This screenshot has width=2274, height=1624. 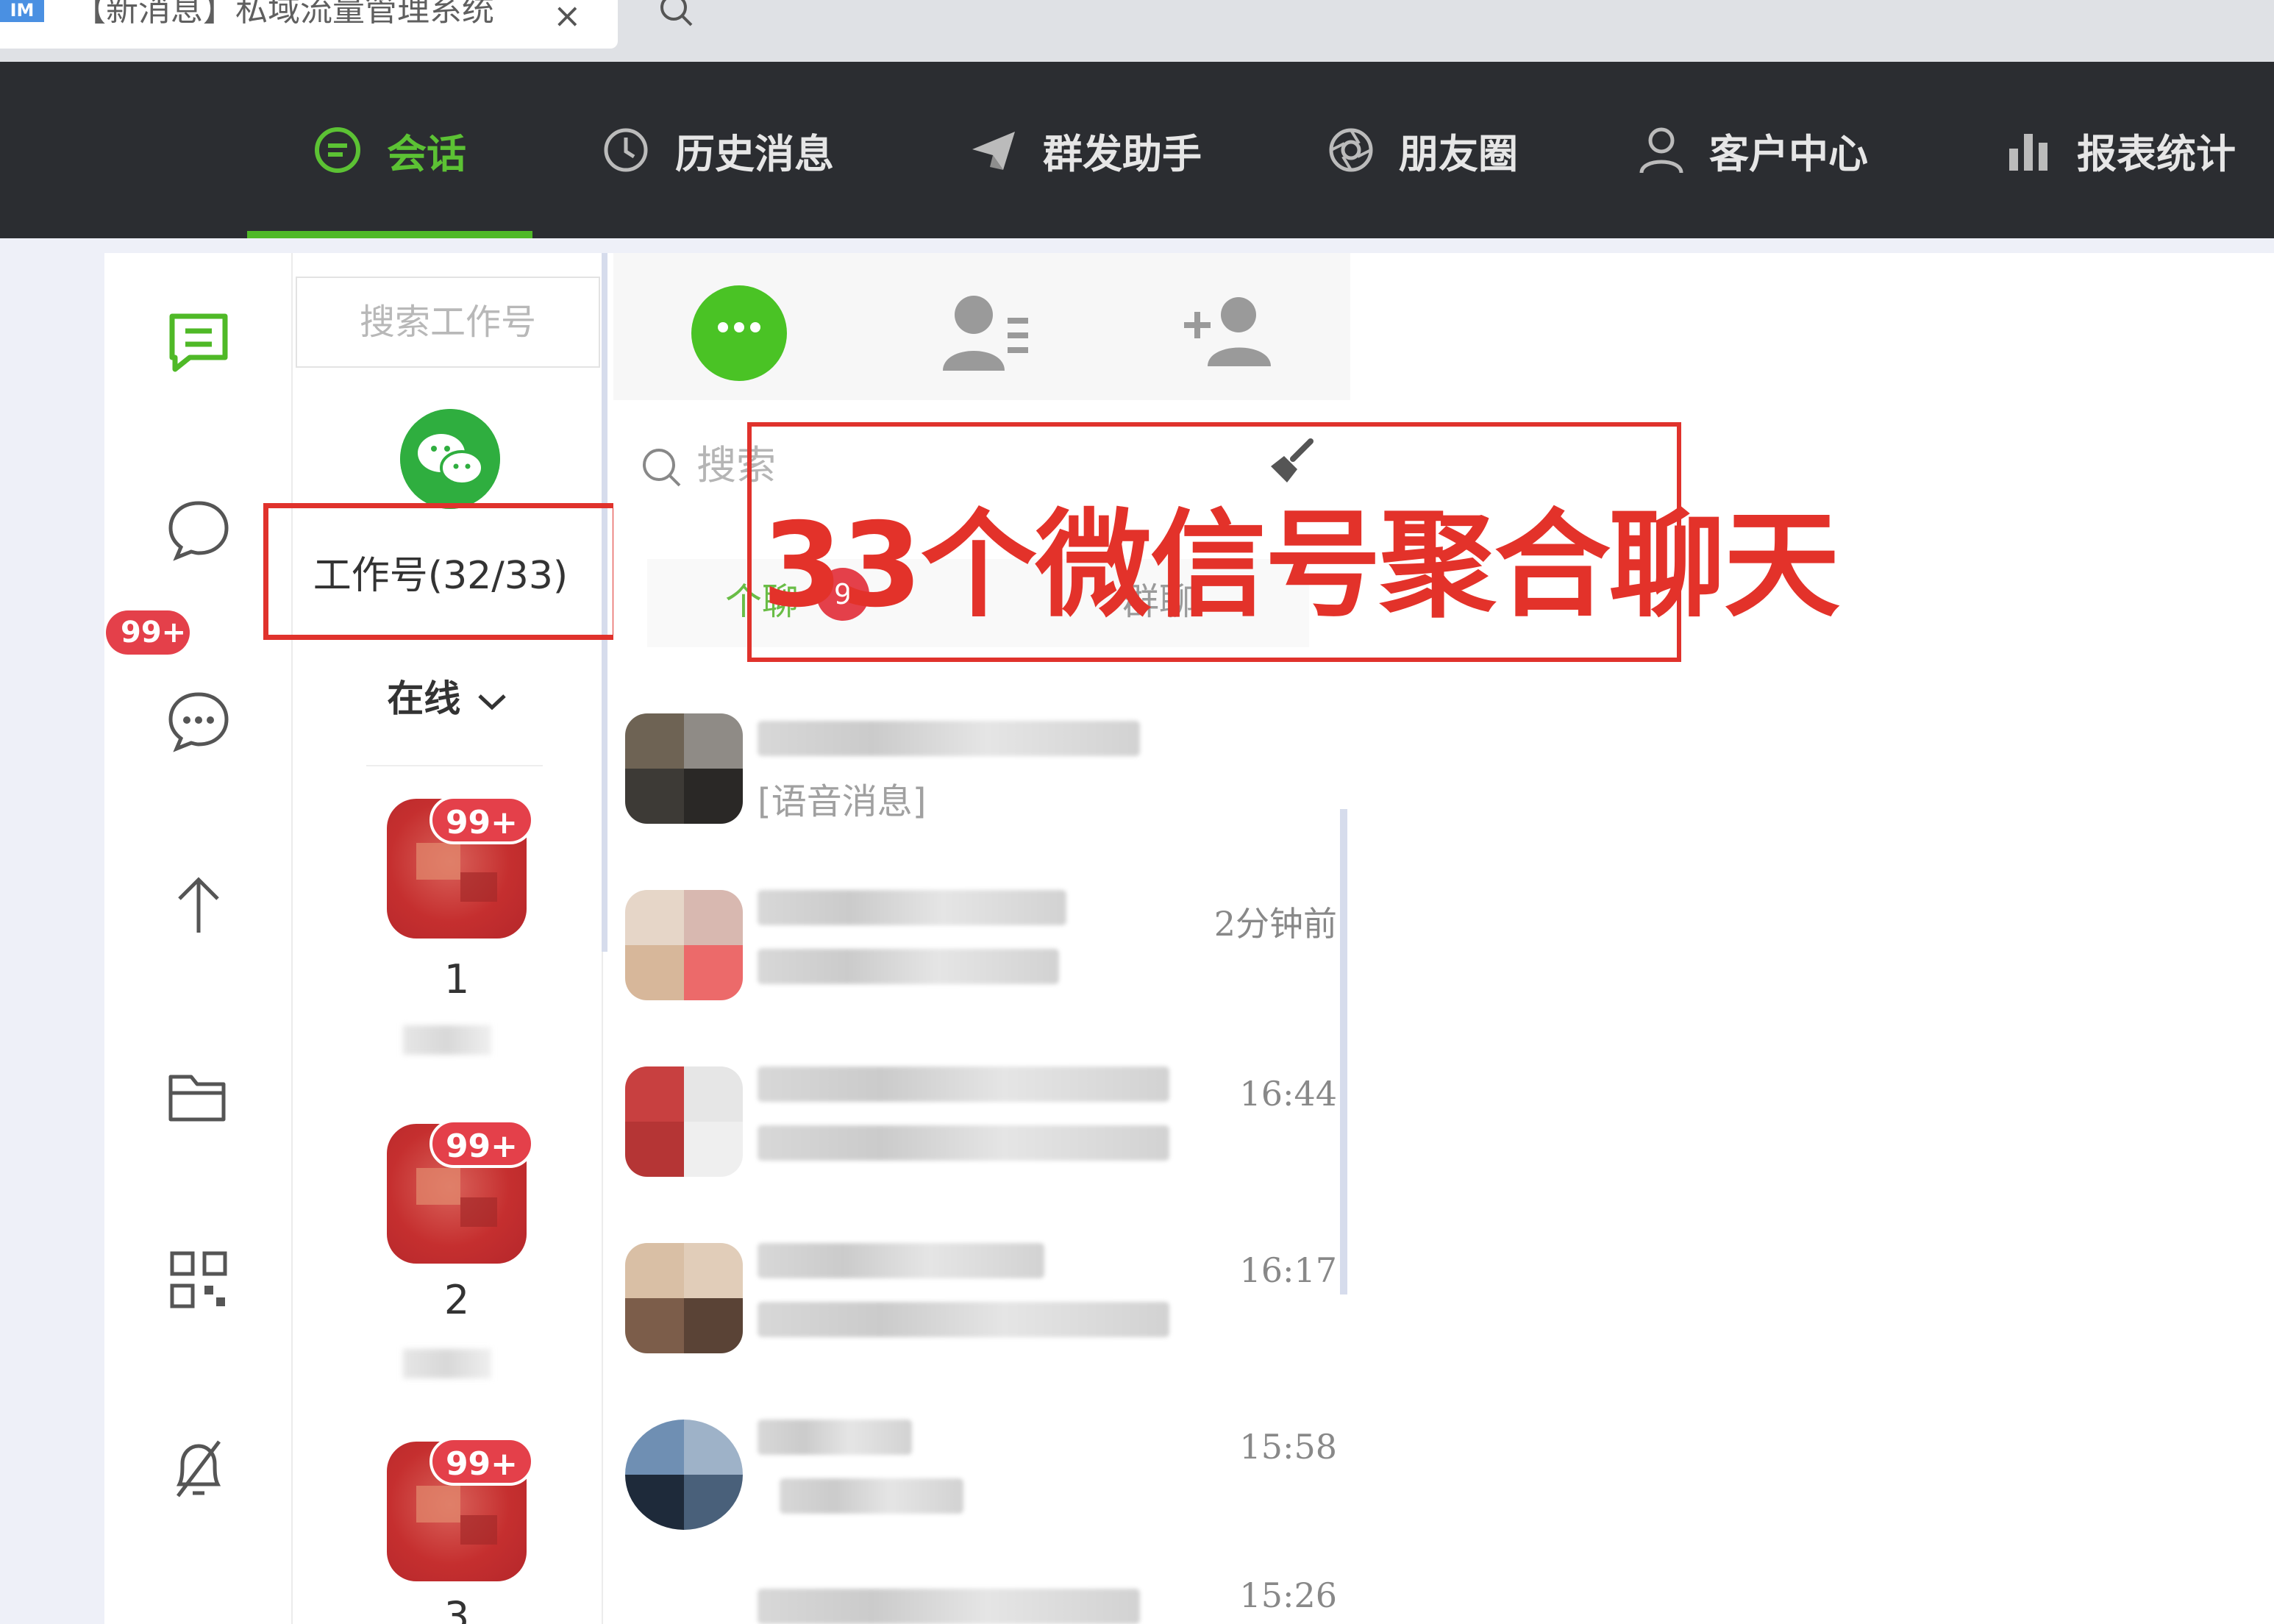 I want to click on browser-tab: IM 【新消息】私域流量管理系统 ×, so click(x=309, y=24).